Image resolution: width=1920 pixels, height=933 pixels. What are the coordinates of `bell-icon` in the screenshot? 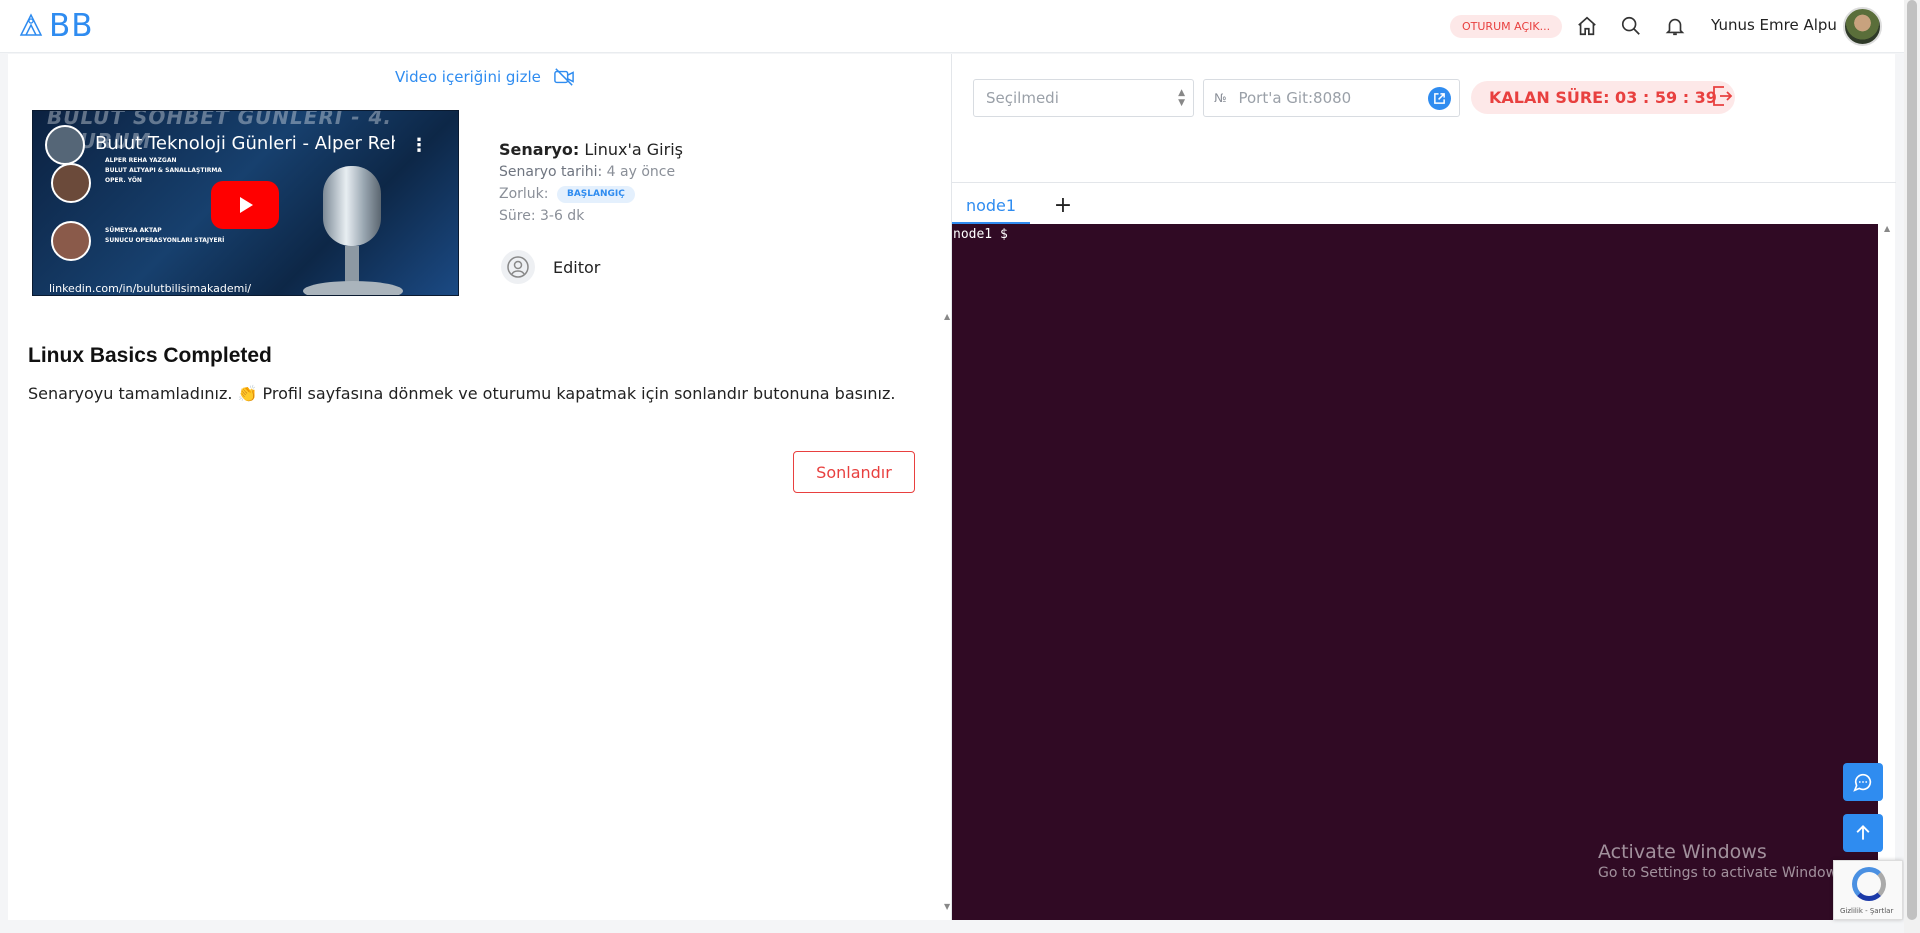 It's located at (1675, 26).